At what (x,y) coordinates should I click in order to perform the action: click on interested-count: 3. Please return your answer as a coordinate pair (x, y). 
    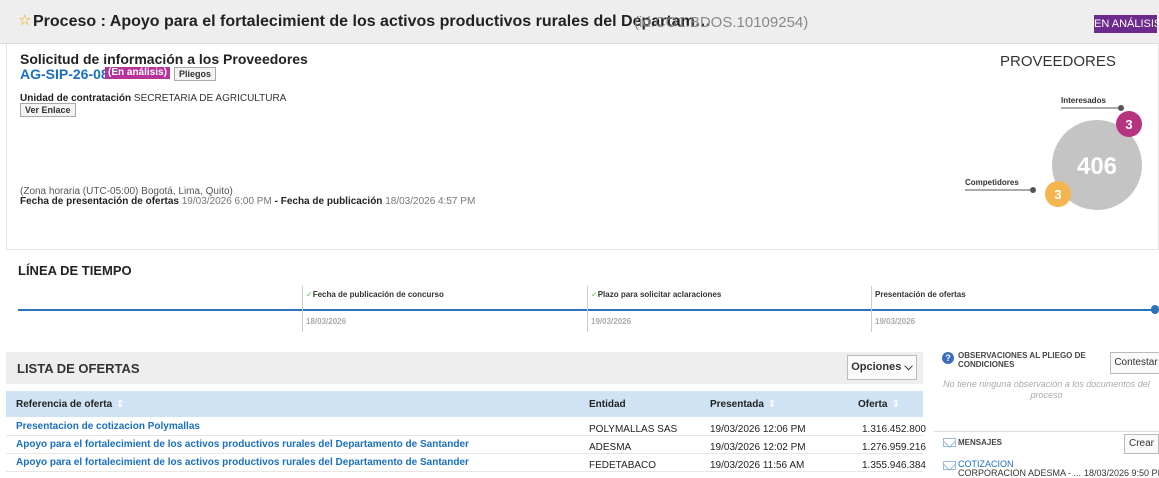
    Looking at the image, I should click on (1128, 124).